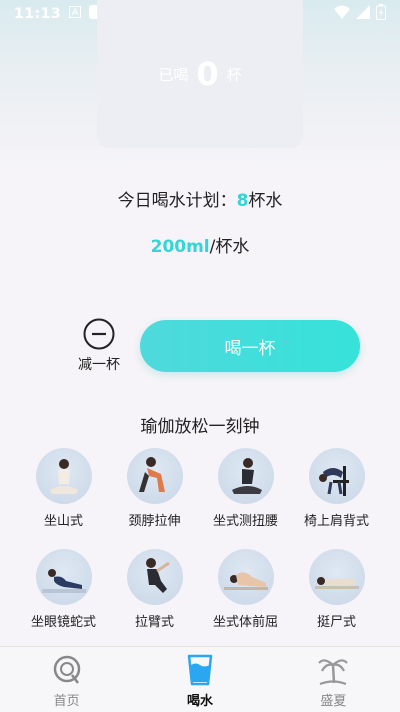 This screenshot has height=712, width=400. Describe the element at coordinates (234, 74) in the screenshot. I see `cups-drunk-suffix: 杯` at that location.